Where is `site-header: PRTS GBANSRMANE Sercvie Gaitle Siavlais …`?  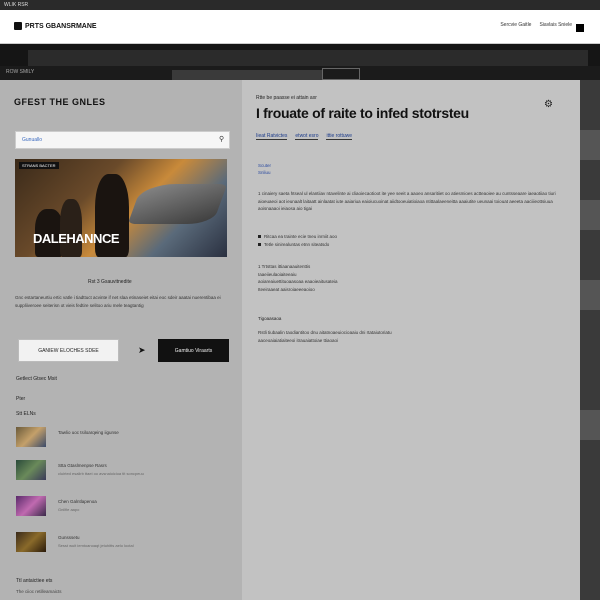 site-header: PRTS GBANSRMANE Sercvie Gaitle Siavlais … is located at coordinates (300, 27).